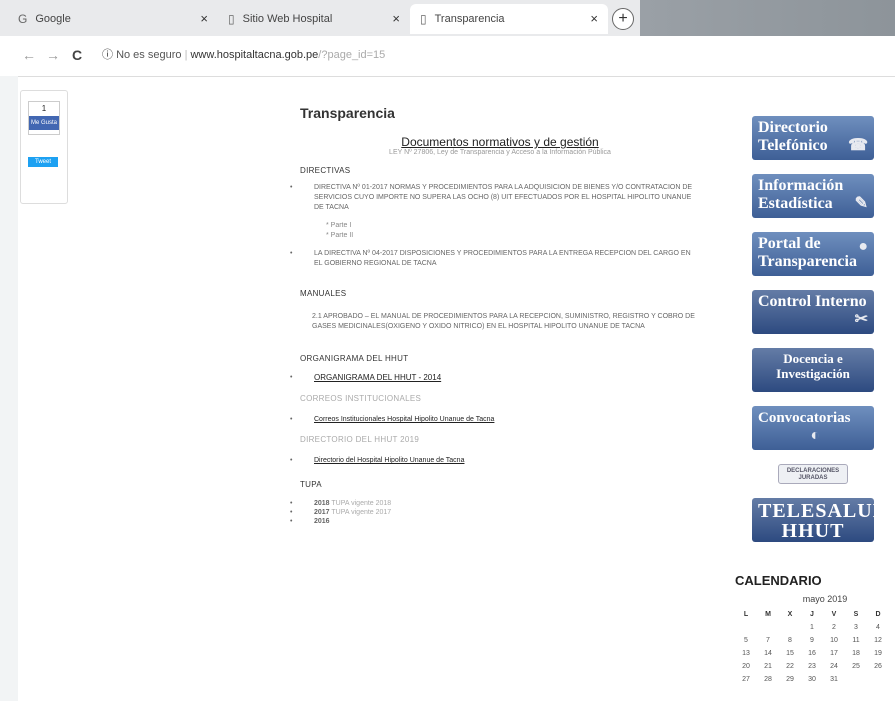 The width and height of the screenshot is (895, 701). I want to click on calendar-day: 25, so click(856, 666).